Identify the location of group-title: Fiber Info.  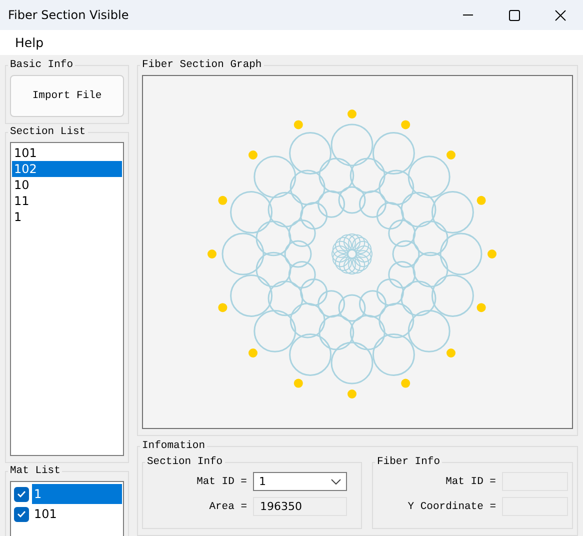
(409, 462).